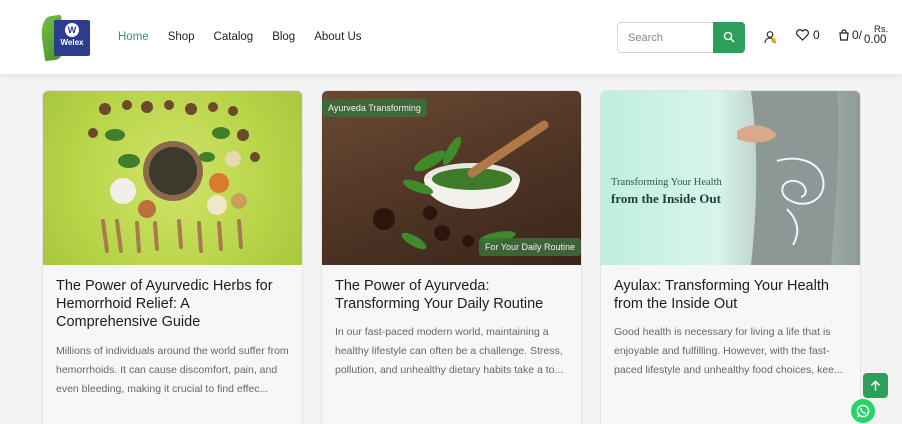  Describe the element at coordinates (770, 37) in the screenshot. I see `user-icon` at that location.